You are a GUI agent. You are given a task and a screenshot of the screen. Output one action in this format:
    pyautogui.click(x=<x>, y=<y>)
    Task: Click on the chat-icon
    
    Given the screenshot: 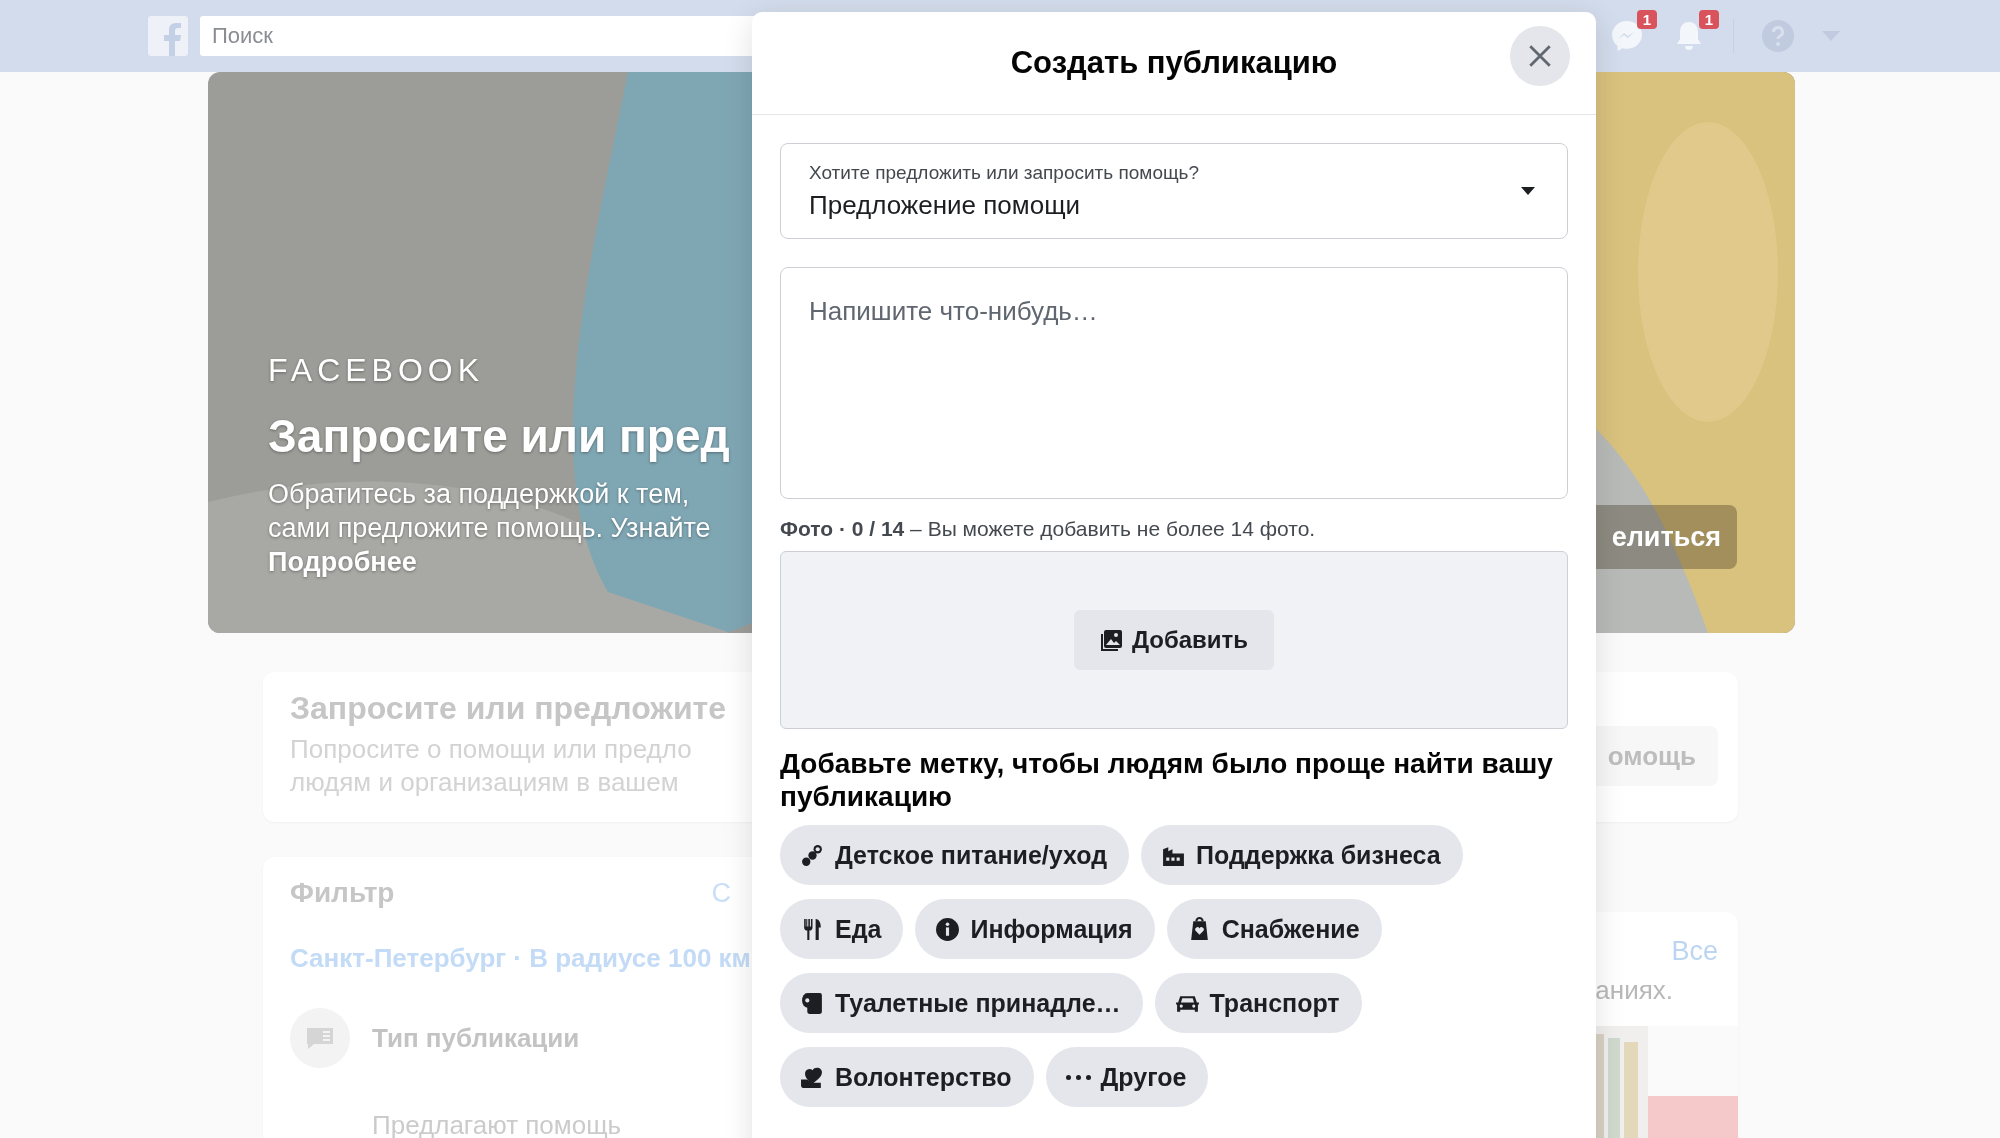 What is the action you would take?
    pyautogui.click(x=320, y=1038)
    